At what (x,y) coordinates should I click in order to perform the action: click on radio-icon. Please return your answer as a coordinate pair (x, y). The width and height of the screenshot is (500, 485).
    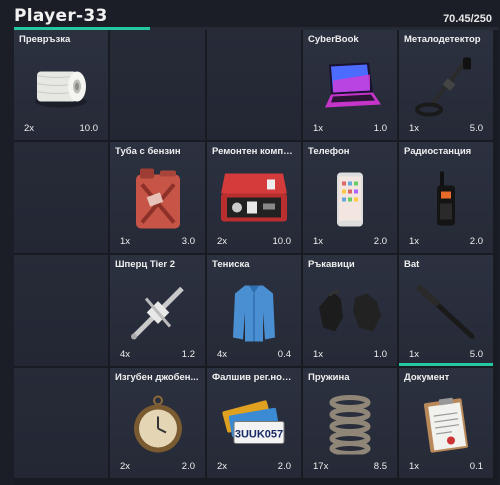
    Looking at the image, I should click on (446, 201).